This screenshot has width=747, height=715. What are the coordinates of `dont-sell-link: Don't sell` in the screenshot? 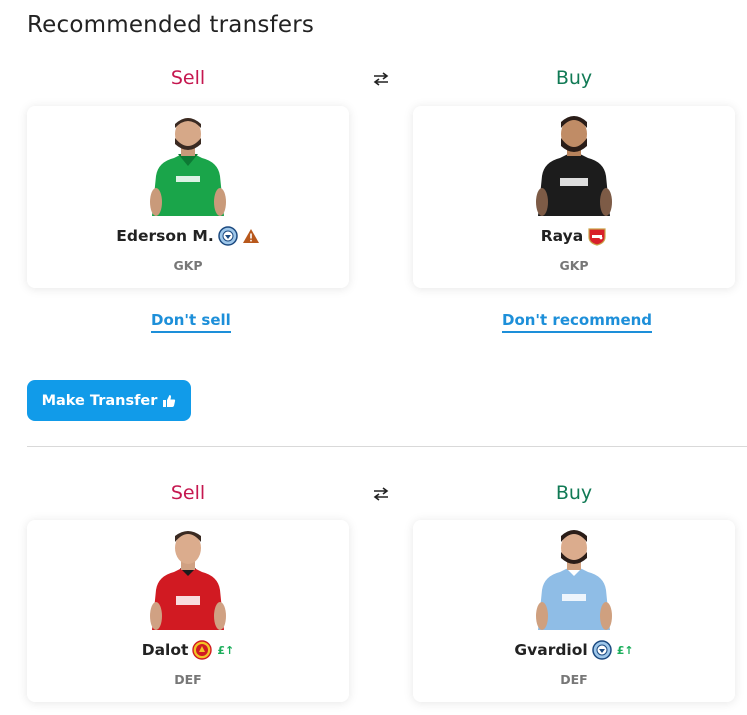 It's located at (191, 322).